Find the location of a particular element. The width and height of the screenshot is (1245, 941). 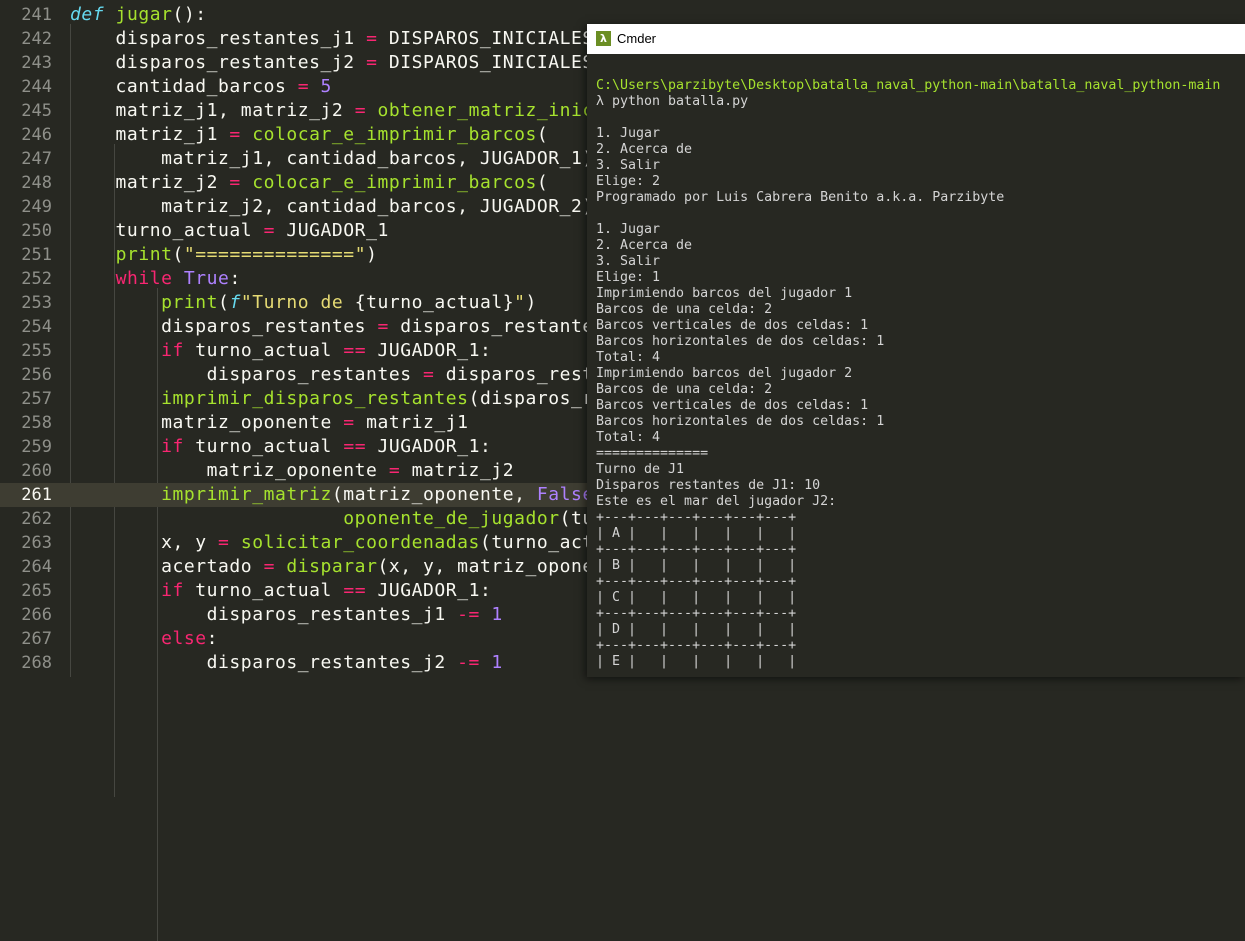

line-number: 253 is located at coordinates (36, 303).